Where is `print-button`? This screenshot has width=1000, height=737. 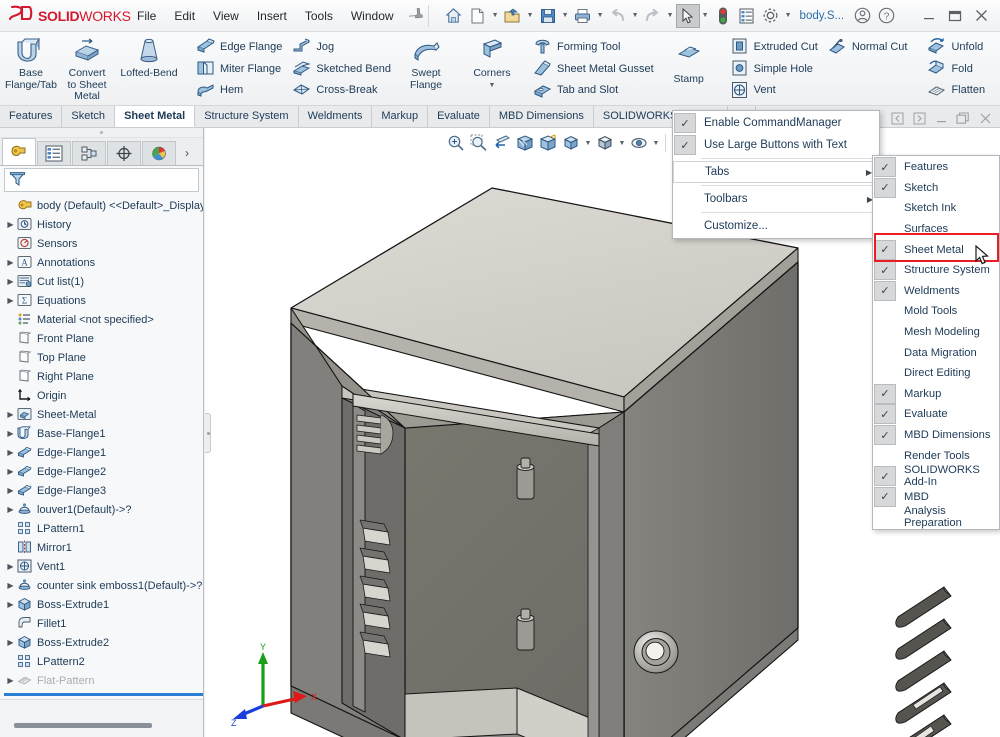
print-button is located at coordinates (583, 16).